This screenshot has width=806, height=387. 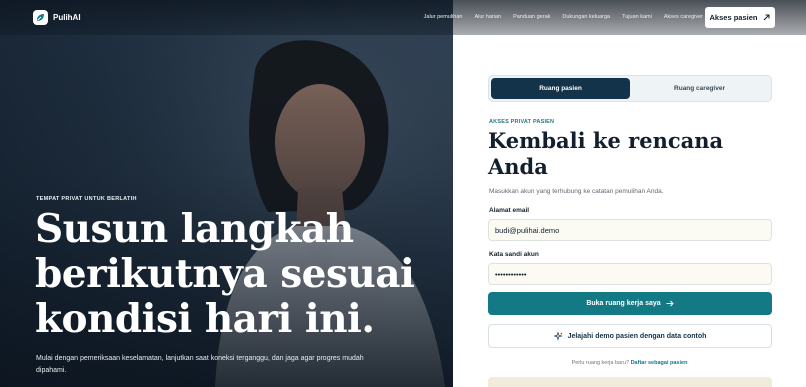 I want to click on brand: PulihAI, so click(x=57, y=17).